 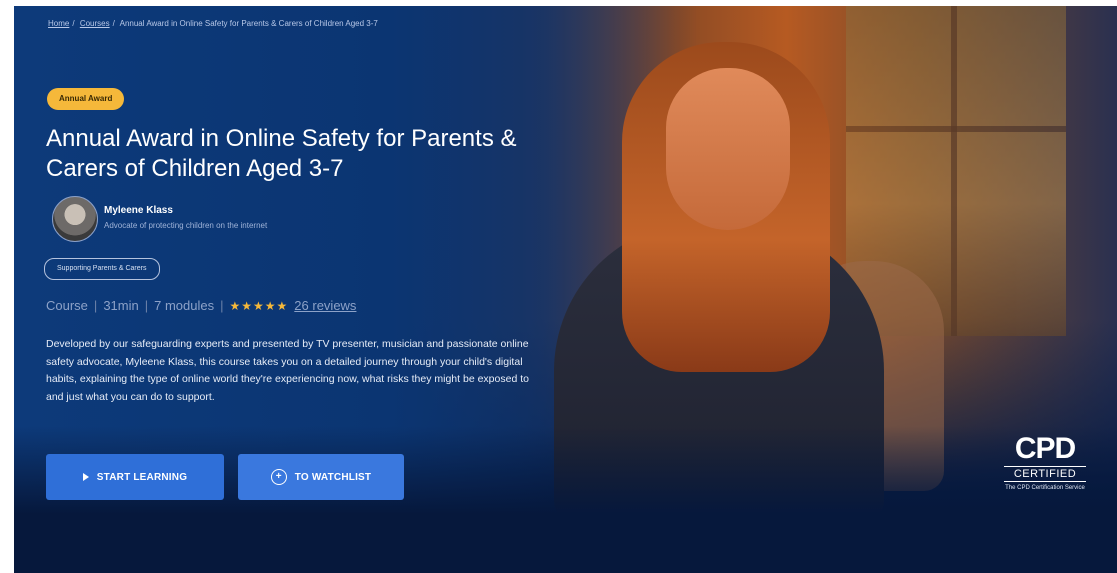 I want to click on course-meta: Course | 31min | 7 modules | ★★★★★ 26 reviews, so click(x=201, y=305).